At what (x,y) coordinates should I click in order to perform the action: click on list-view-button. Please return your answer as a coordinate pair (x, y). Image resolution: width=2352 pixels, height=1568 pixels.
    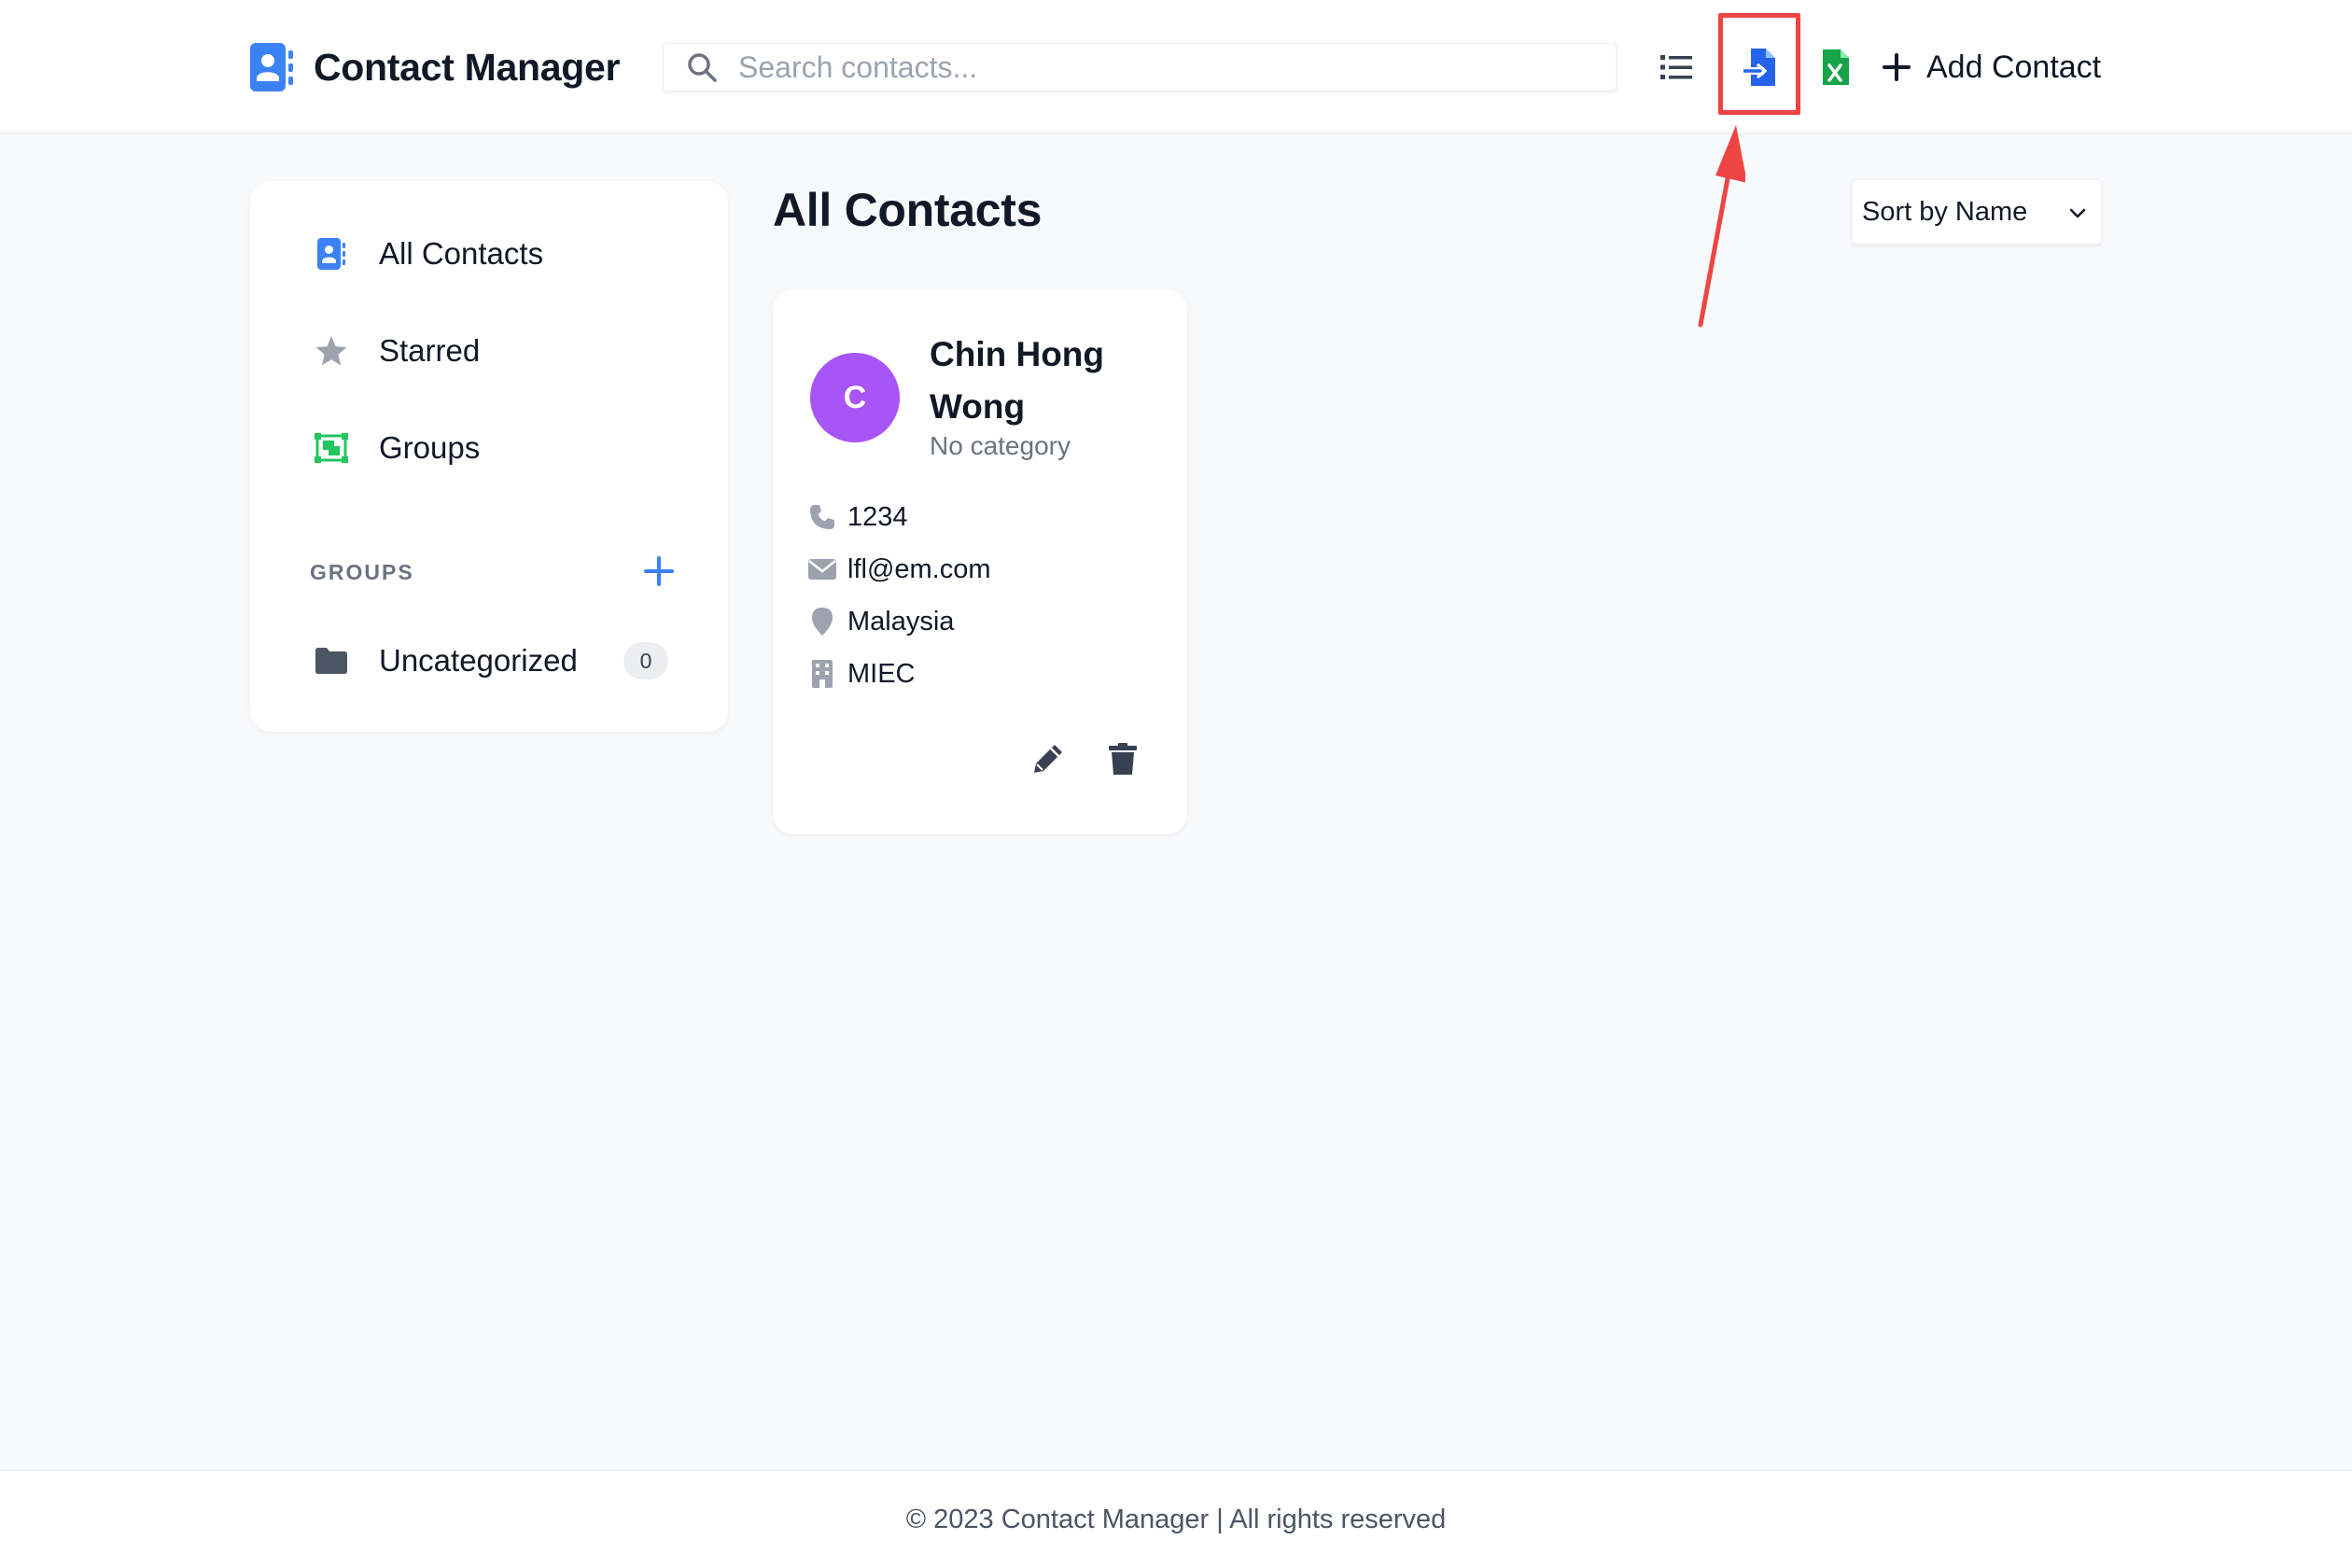
    Looking at the image, I should click on (1676, 67).